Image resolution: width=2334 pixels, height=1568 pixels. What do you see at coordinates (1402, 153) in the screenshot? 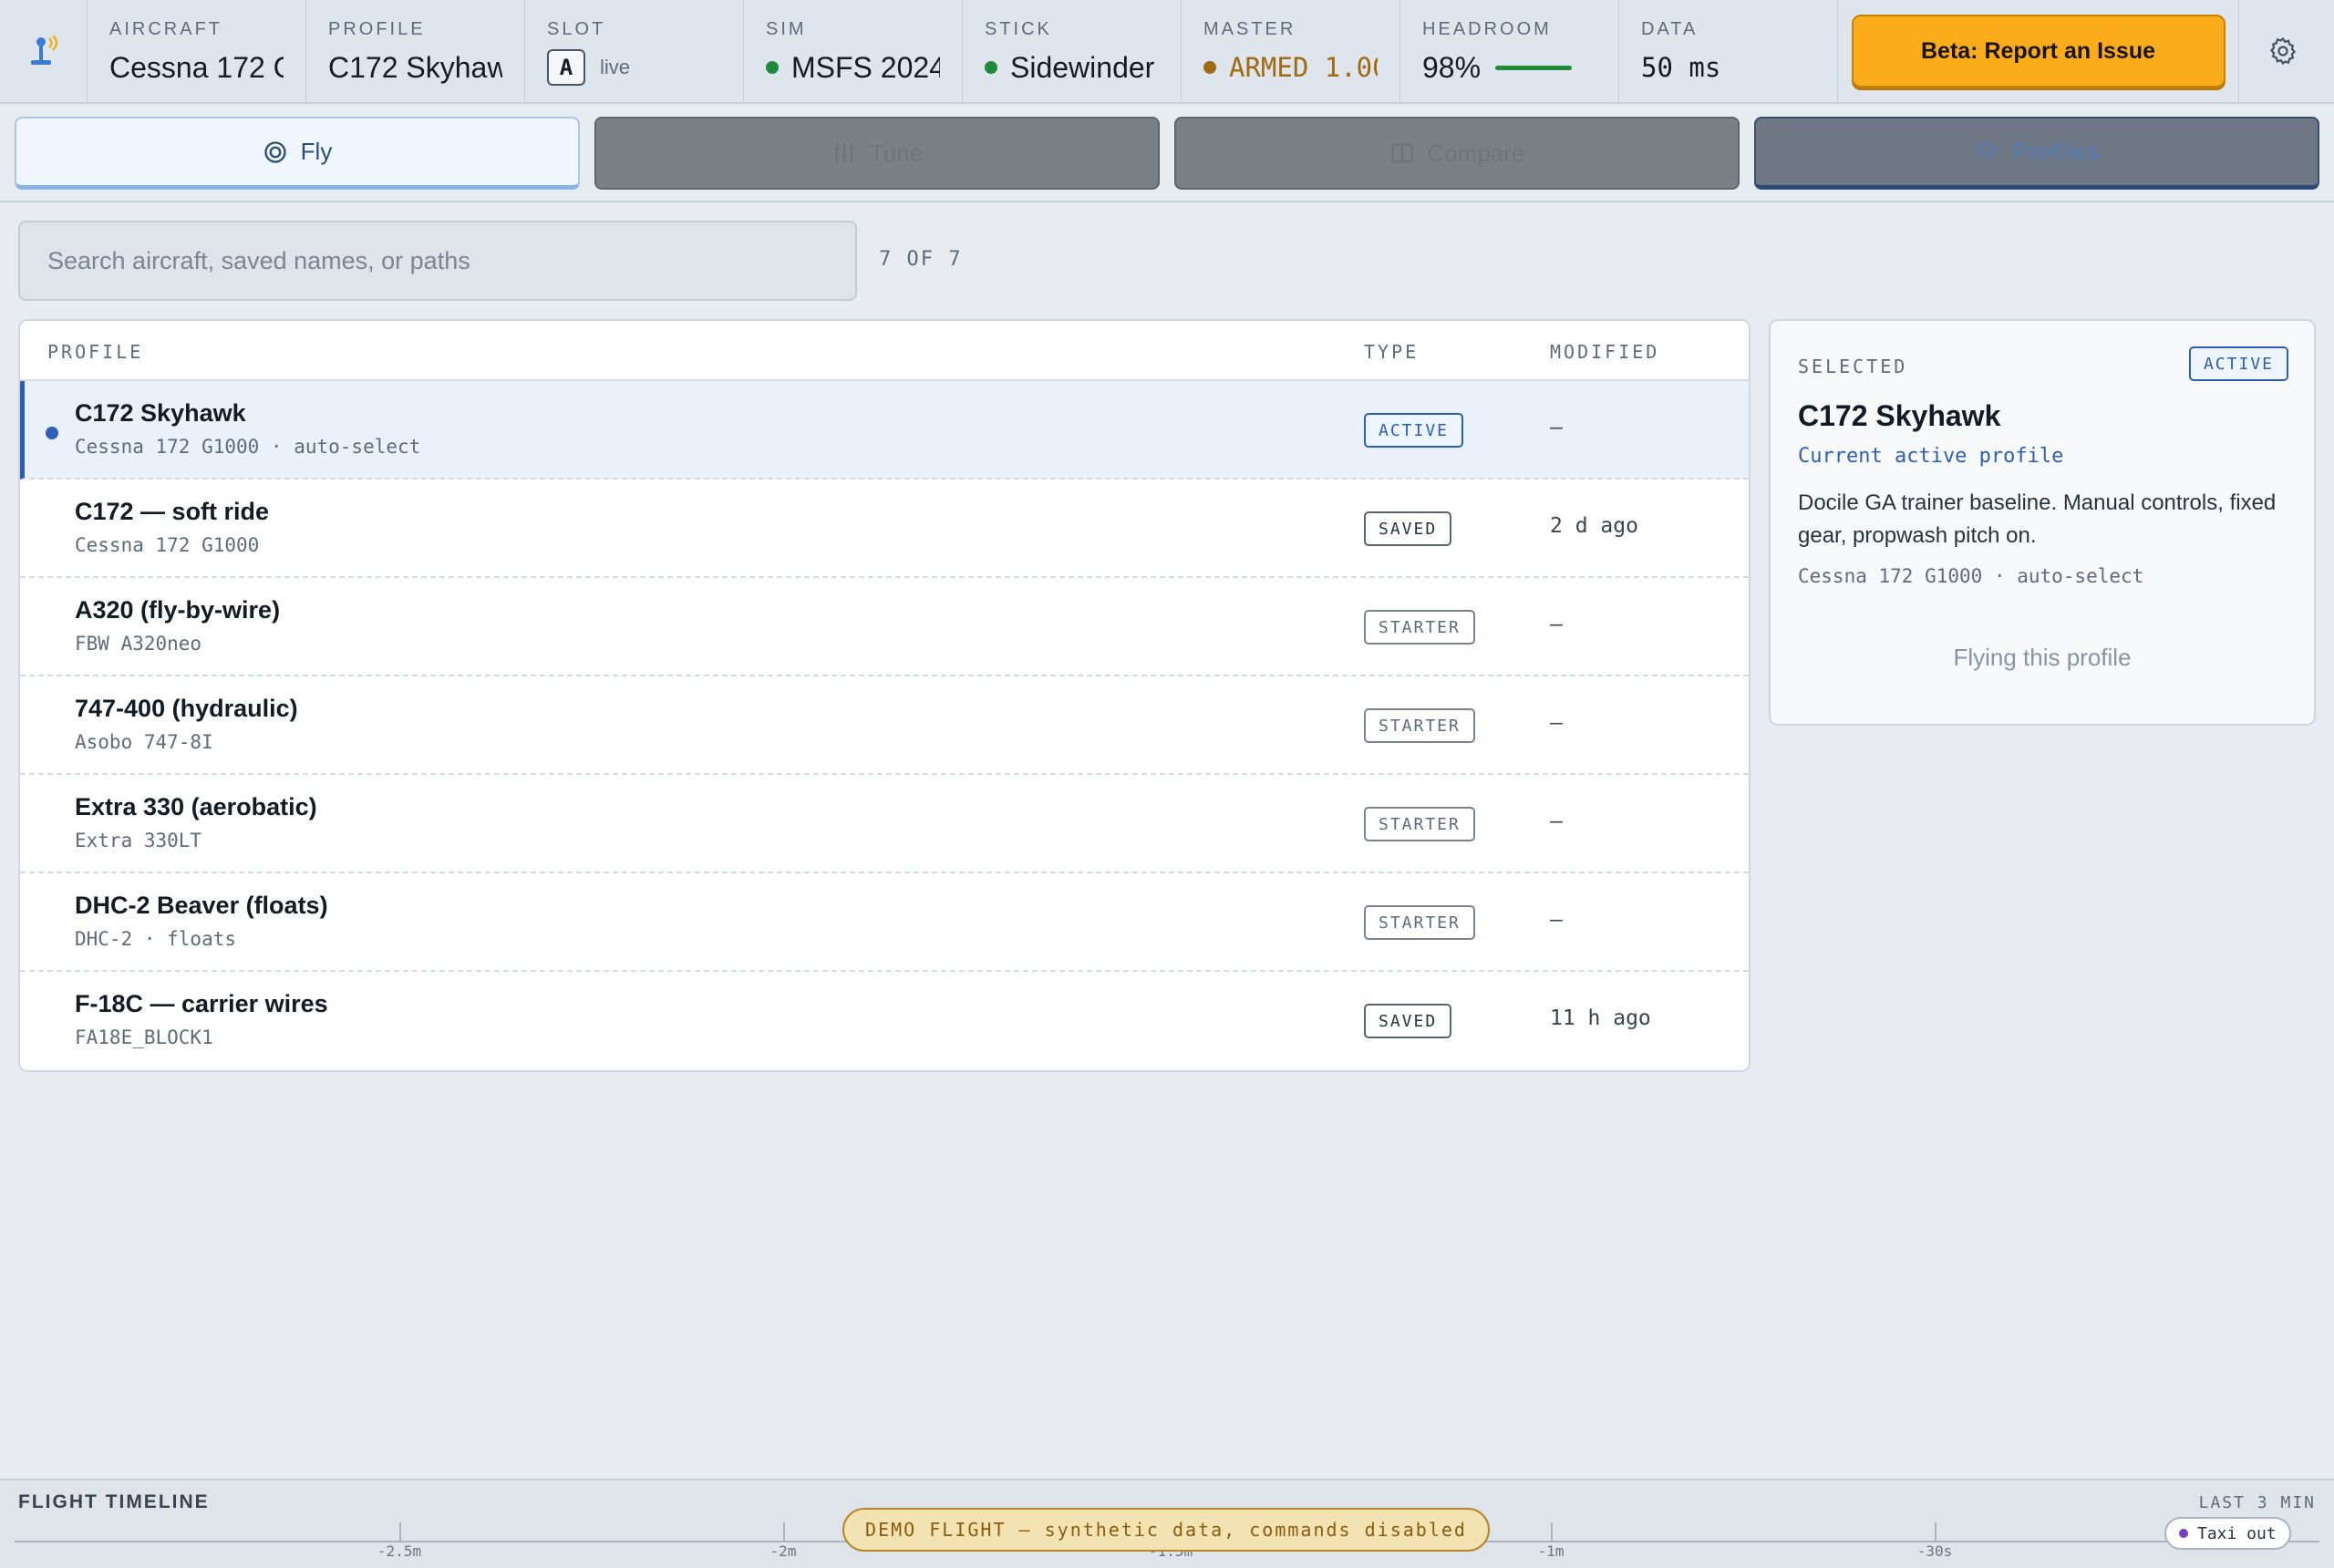
I see `columns-icon` at bounding box center [1402, 153].